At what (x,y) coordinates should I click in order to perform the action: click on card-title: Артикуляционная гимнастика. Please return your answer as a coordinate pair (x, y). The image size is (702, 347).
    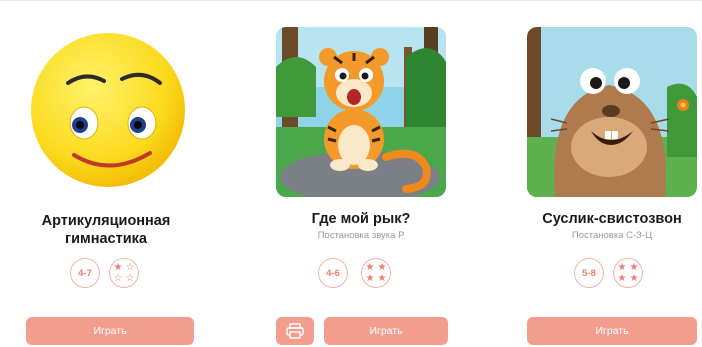
    Looking at the image, I should click on (106, 230).